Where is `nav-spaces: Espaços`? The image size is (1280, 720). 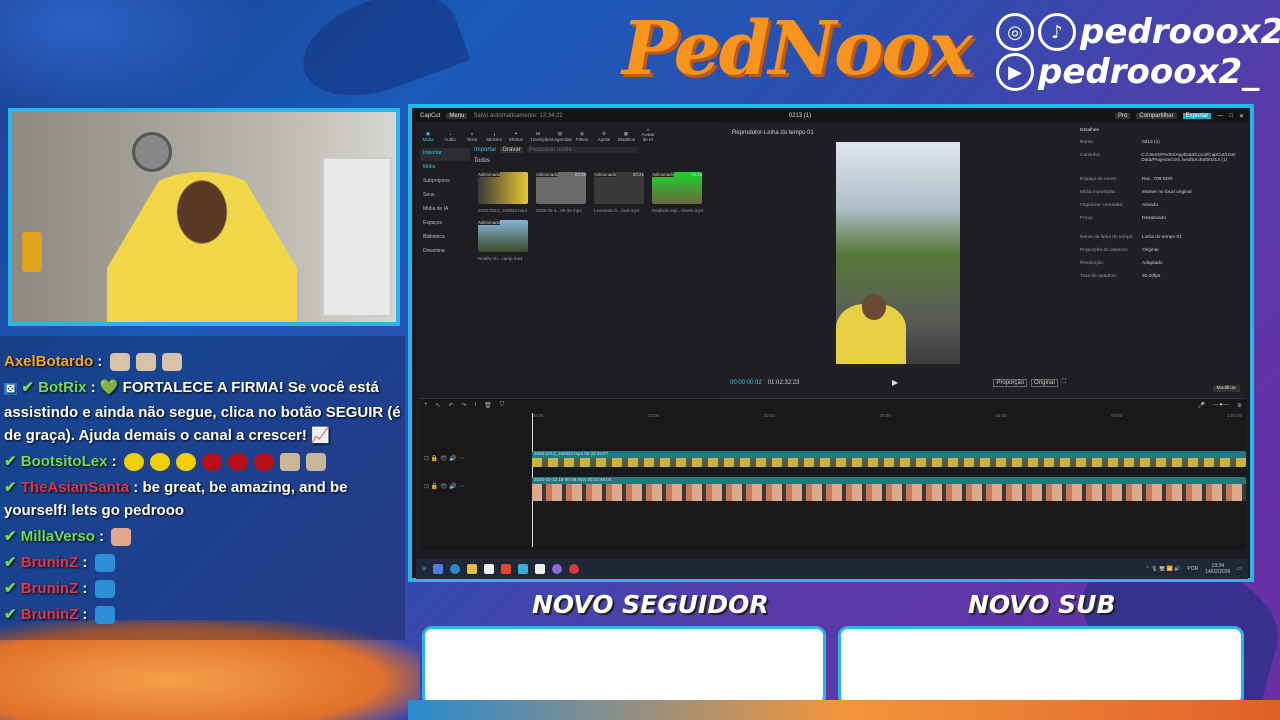 nav-spaces: Espaços is located at coordinates (445, 224).